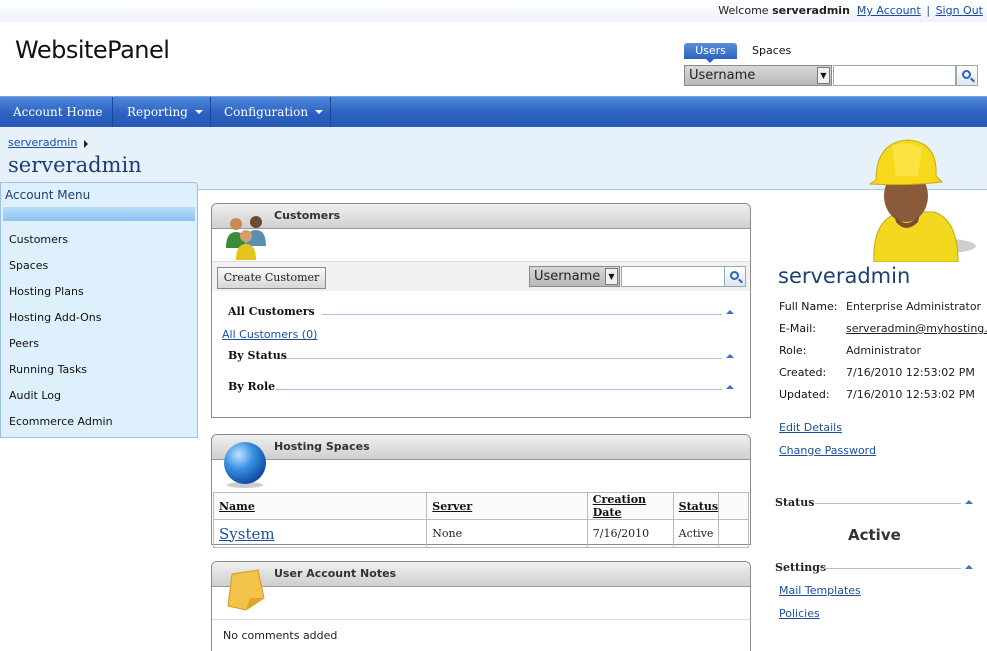 This screenshot has width=987, height=651. What do you see at coordinates (811, 10) in the screenshot?
I see `welcome-username: serveradmin` at bounding box center [811, 10].